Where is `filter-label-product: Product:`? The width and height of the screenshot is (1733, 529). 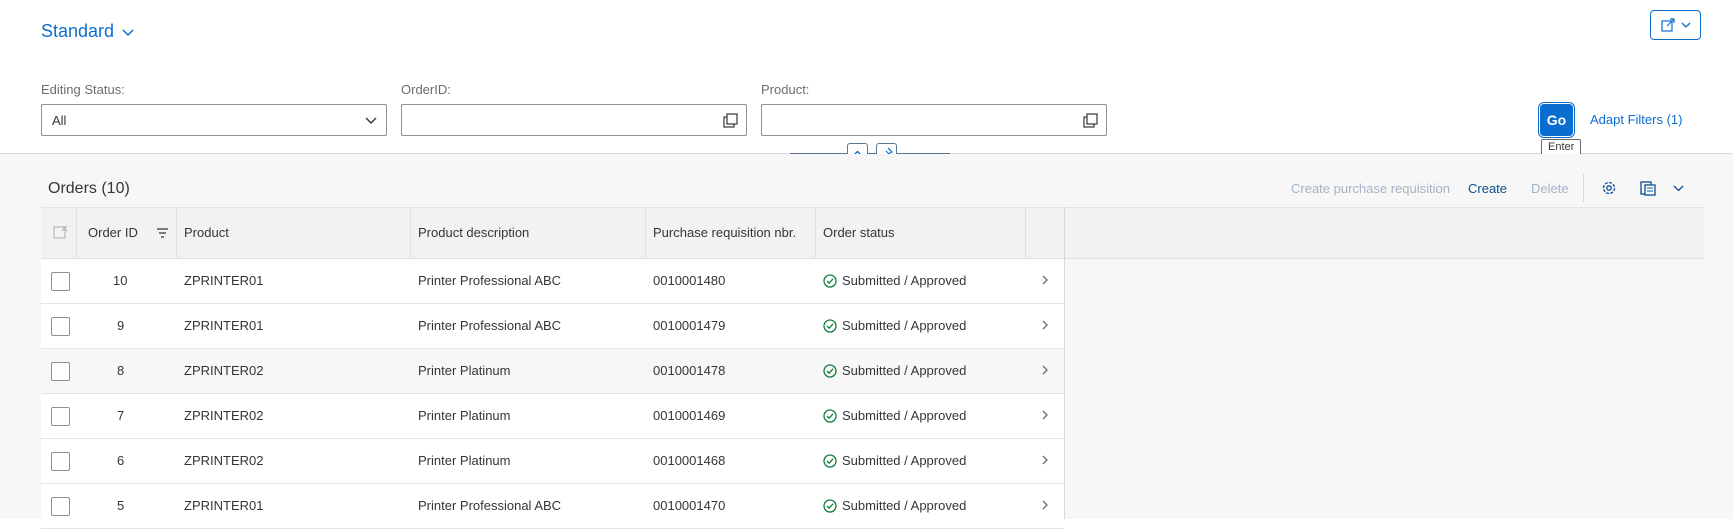 filter-label-product: Product: is located at coordinates (785, 89).